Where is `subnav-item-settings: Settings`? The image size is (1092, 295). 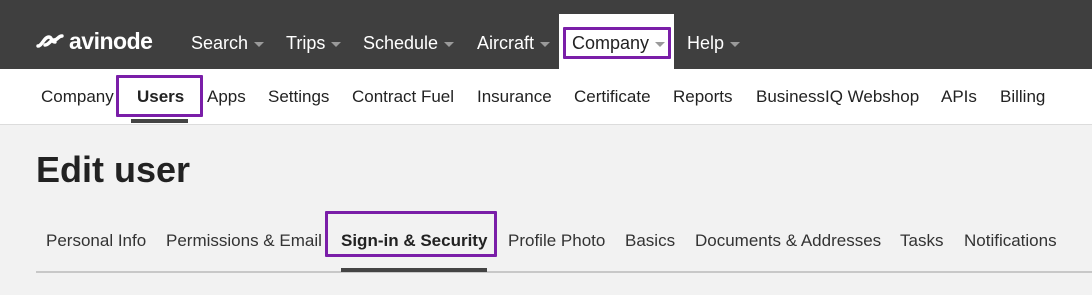
subnav-item-settings: Settings is located at coordinates (298, 97).